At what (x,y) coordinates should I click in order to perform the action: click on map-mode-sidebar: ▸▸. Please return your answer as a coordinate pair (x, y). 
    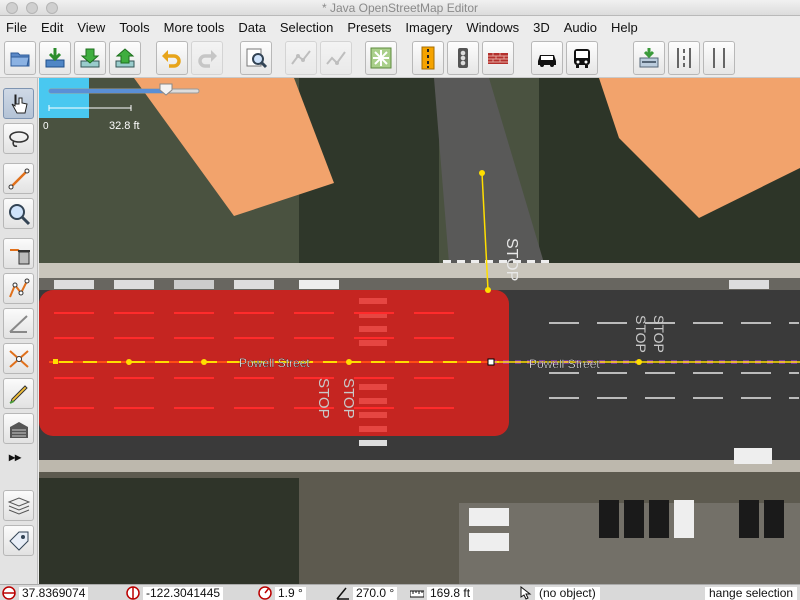
    Looking at the image, I should click on (19, 331).